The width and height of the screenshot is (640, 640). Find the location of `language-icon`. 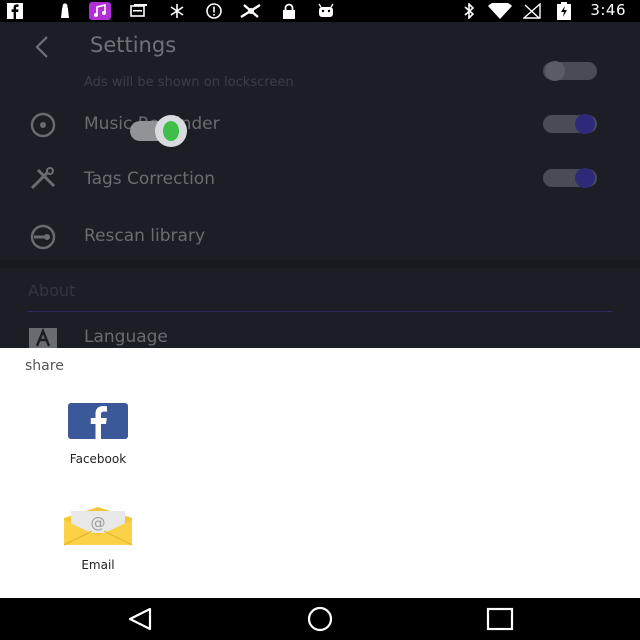

language-icon is located at coordinates (43, 337).